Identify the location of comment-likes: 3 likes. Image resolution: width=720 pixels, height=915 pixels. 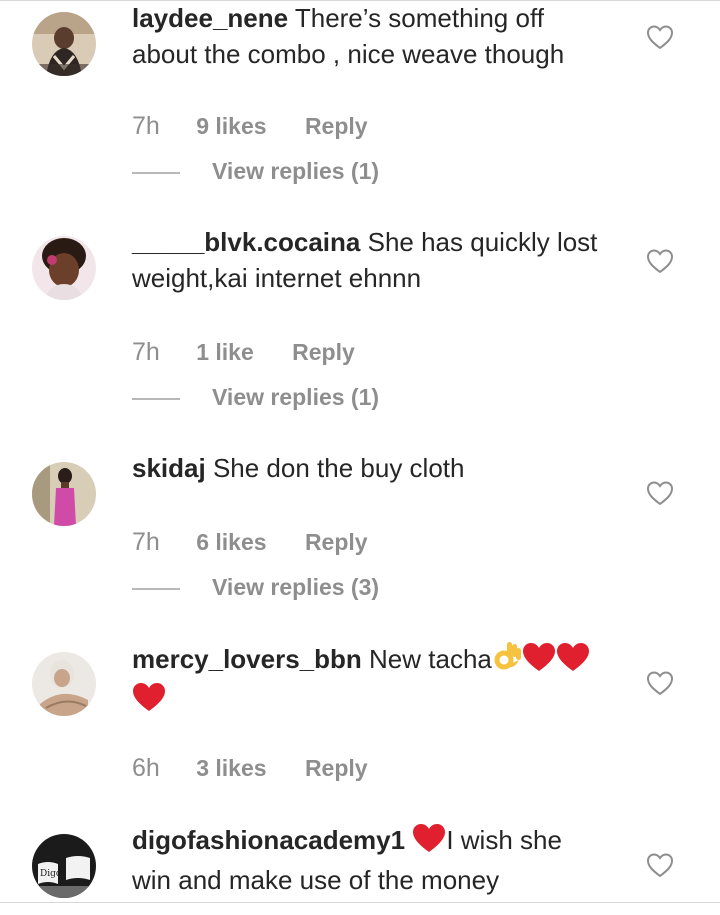
(231, 768).